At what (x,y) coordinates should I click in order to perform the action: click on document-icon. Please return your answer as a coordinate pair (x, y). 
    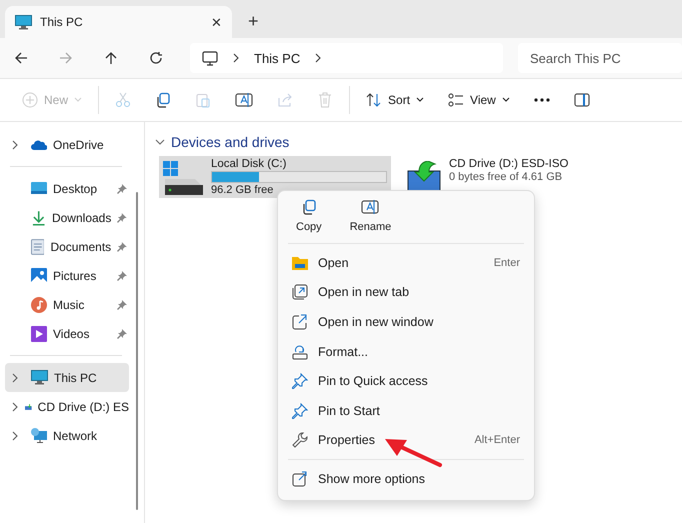
    Looking at the image, I should click on (37, 246).